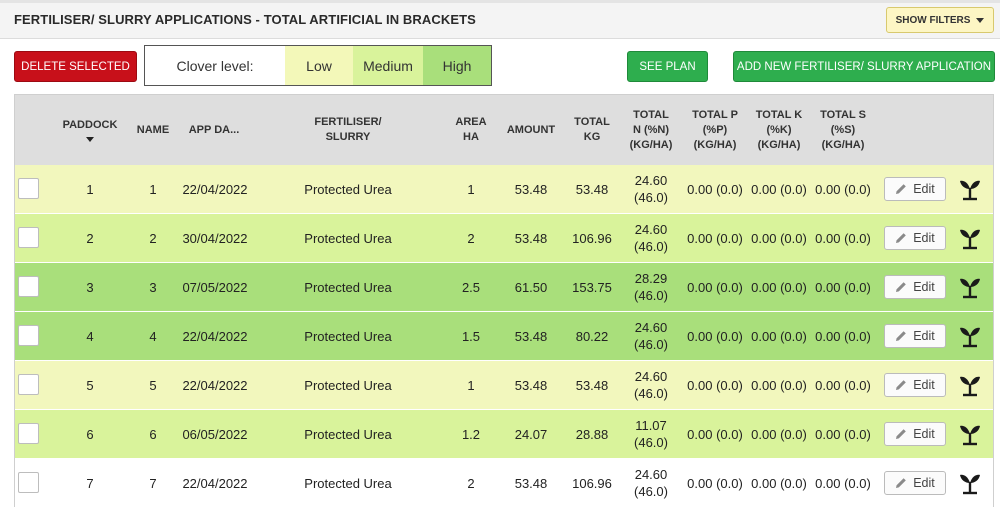 Image resolution: width=1000 pixels, height=507 pixels. I want to click on add-application-button: ADD NEW FERTILISER/ SLURRY APPLICATION, so click(864, 66).